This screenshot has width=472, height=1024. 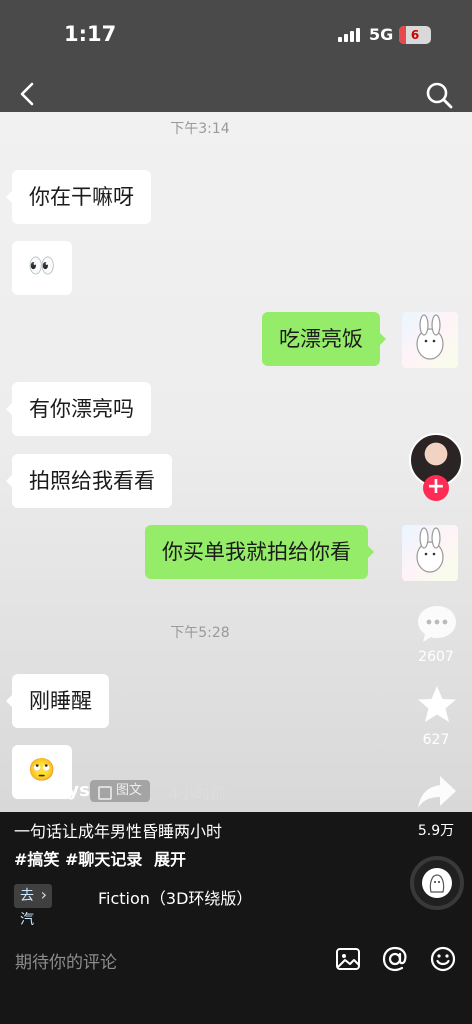 I want to click on comment-icon, so click(x=437, y=624).